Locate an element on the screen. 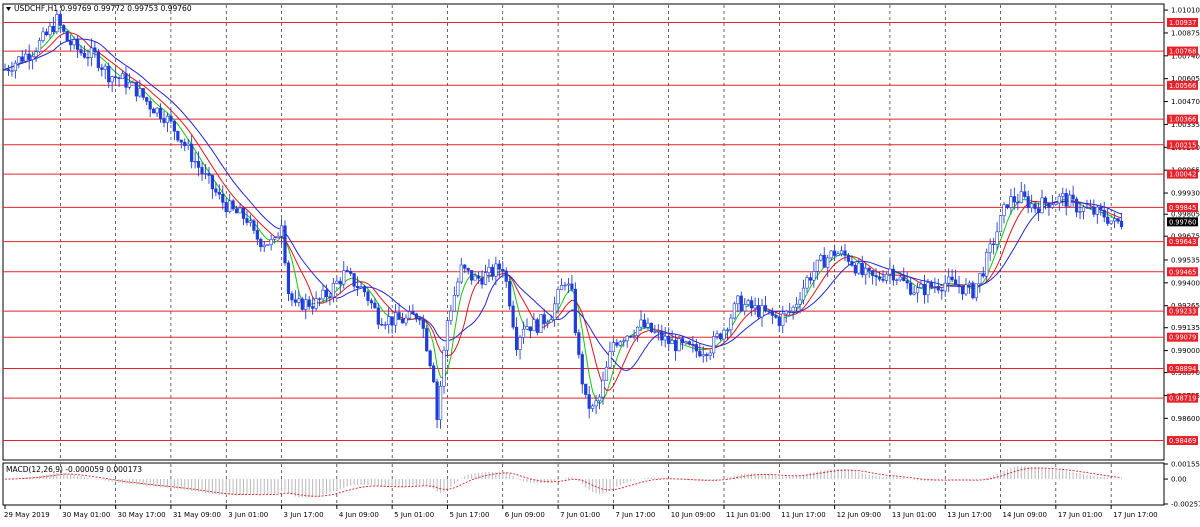  x-tick-label: 12 Jun 09:00 is located at coordinates (859, 515).